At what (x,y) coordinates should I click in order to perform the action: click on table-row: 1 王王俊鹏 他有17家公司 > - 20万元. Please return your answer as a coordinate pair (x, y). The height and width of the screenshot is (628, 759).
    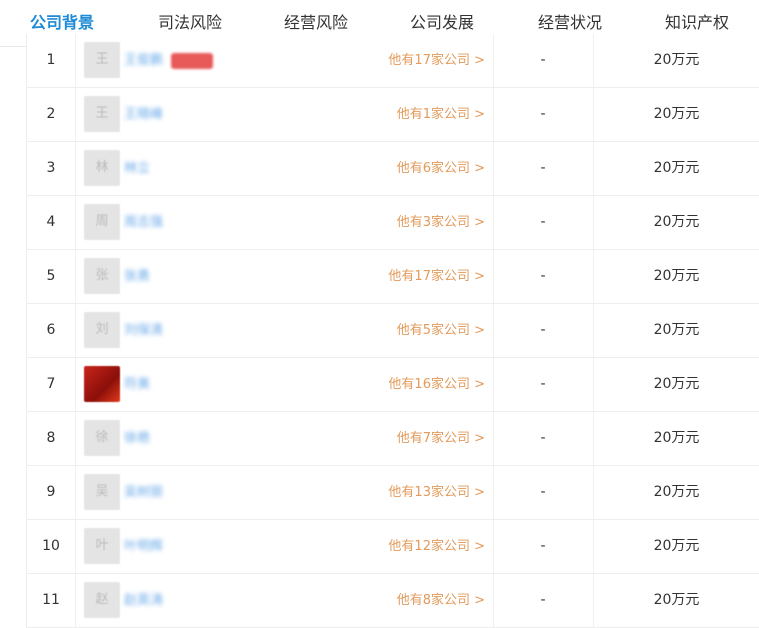
    Looking at the image, I should click on (393, 61).